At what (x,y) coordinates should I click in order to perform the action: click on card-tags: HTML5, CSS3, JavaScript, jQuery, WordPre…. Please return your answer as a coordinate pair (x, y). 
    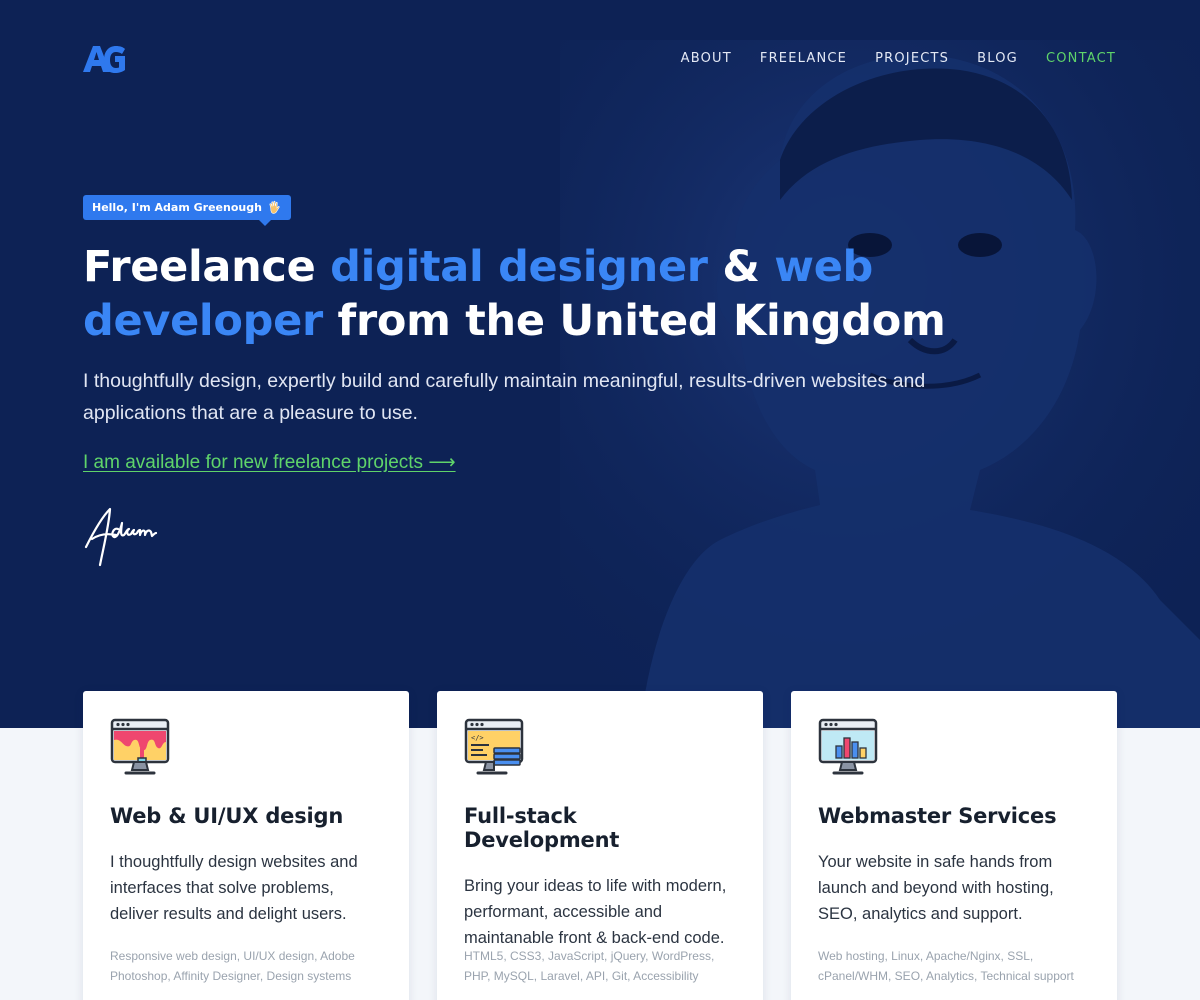
    Looking at the image, I should click on (589, 966).